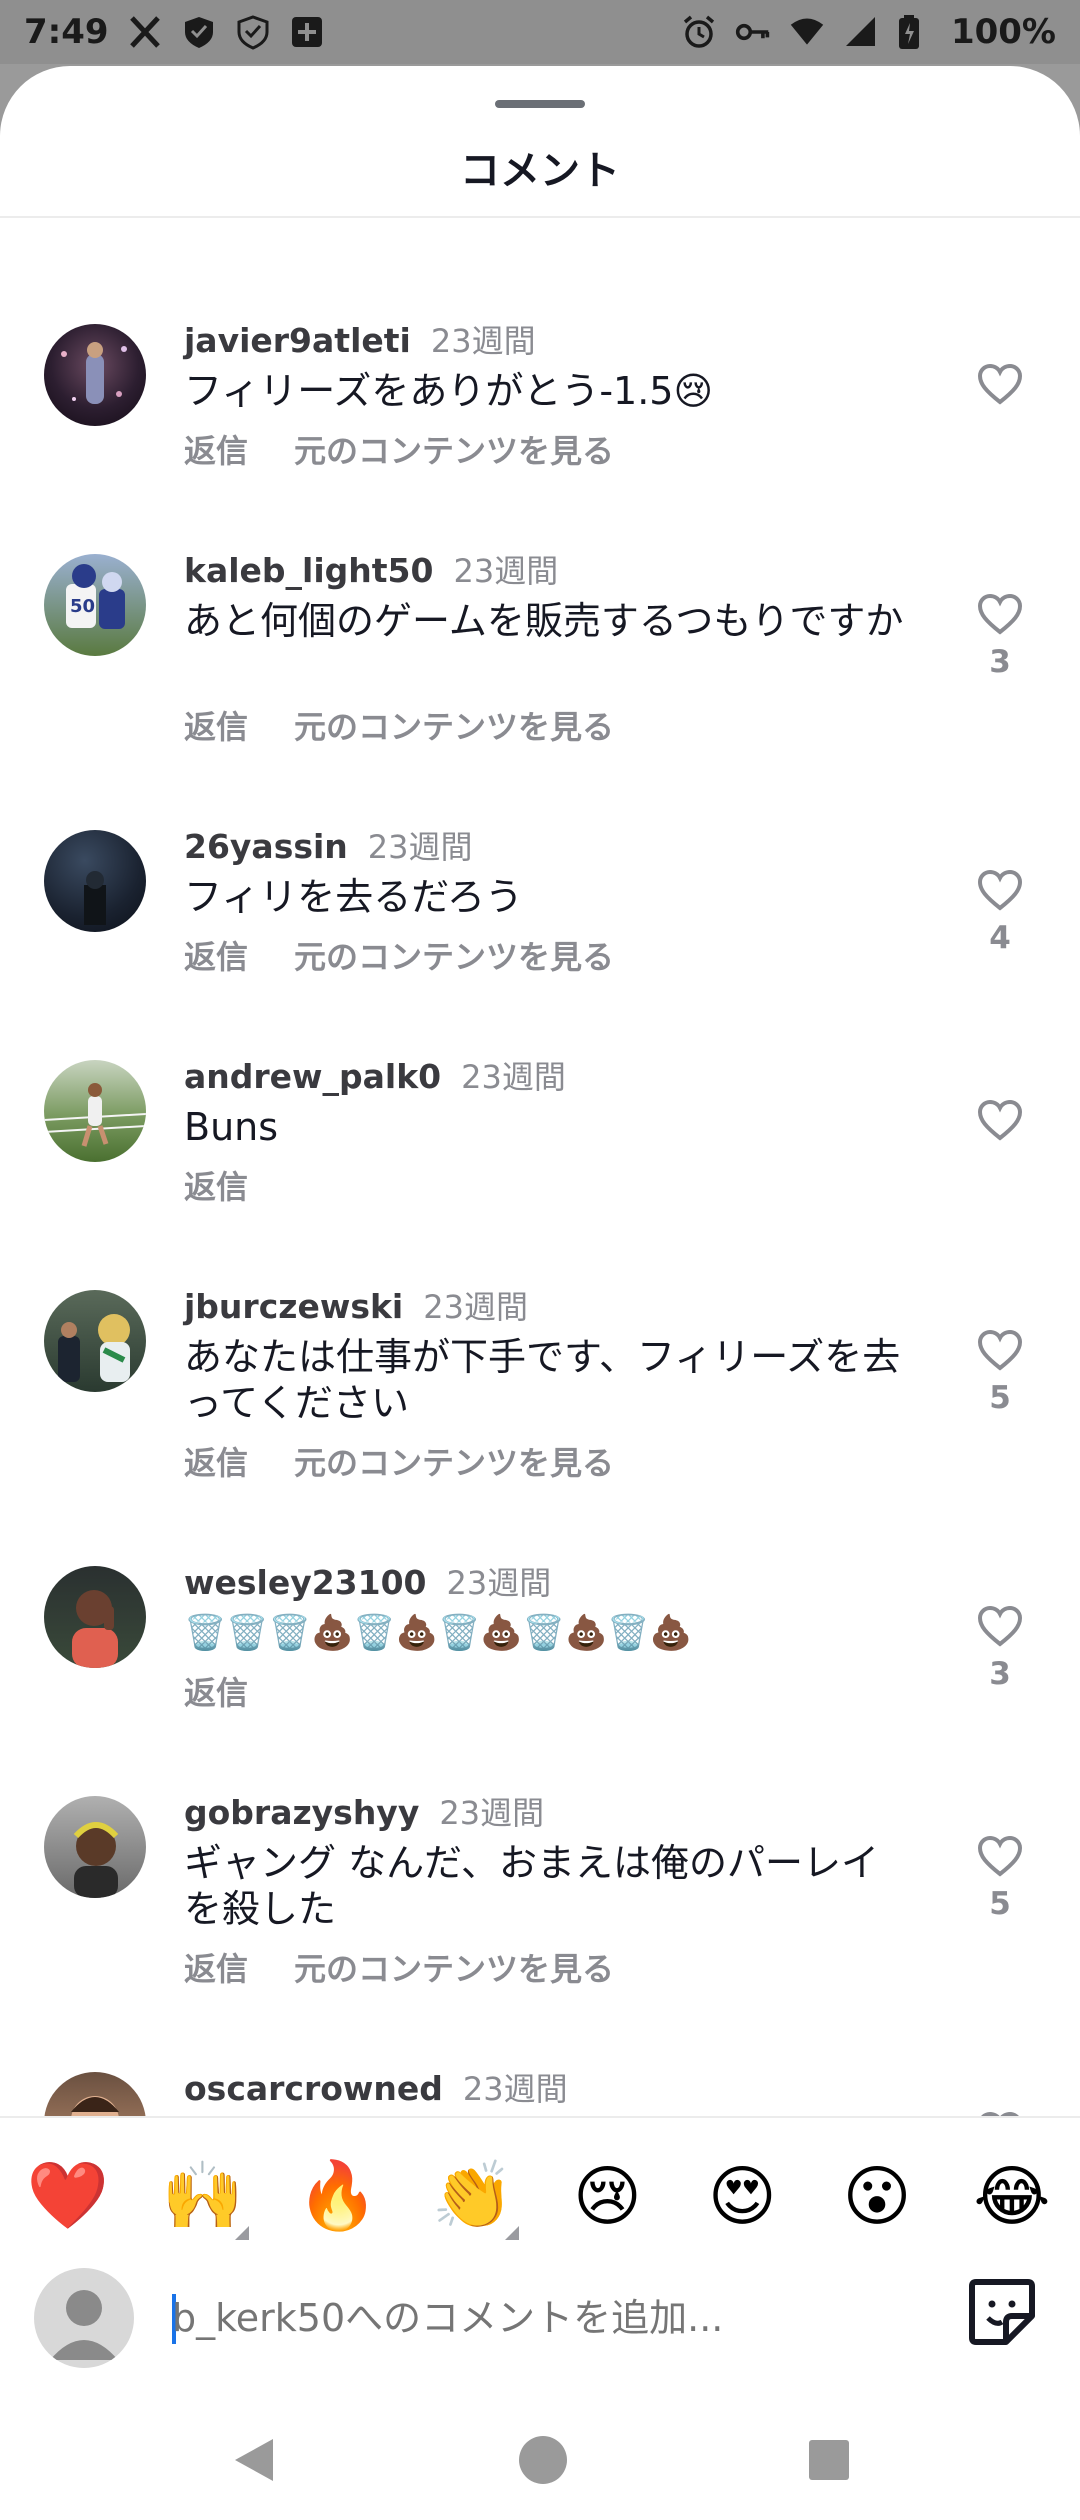 Image resolution: width=1080 pixels, height=2520 pixels. What do you see at coordinates (449, 391) in the screenshot?
I see `comment-text: フィリーズをありがとう-1.5😢` at bounding box center [449, 391].